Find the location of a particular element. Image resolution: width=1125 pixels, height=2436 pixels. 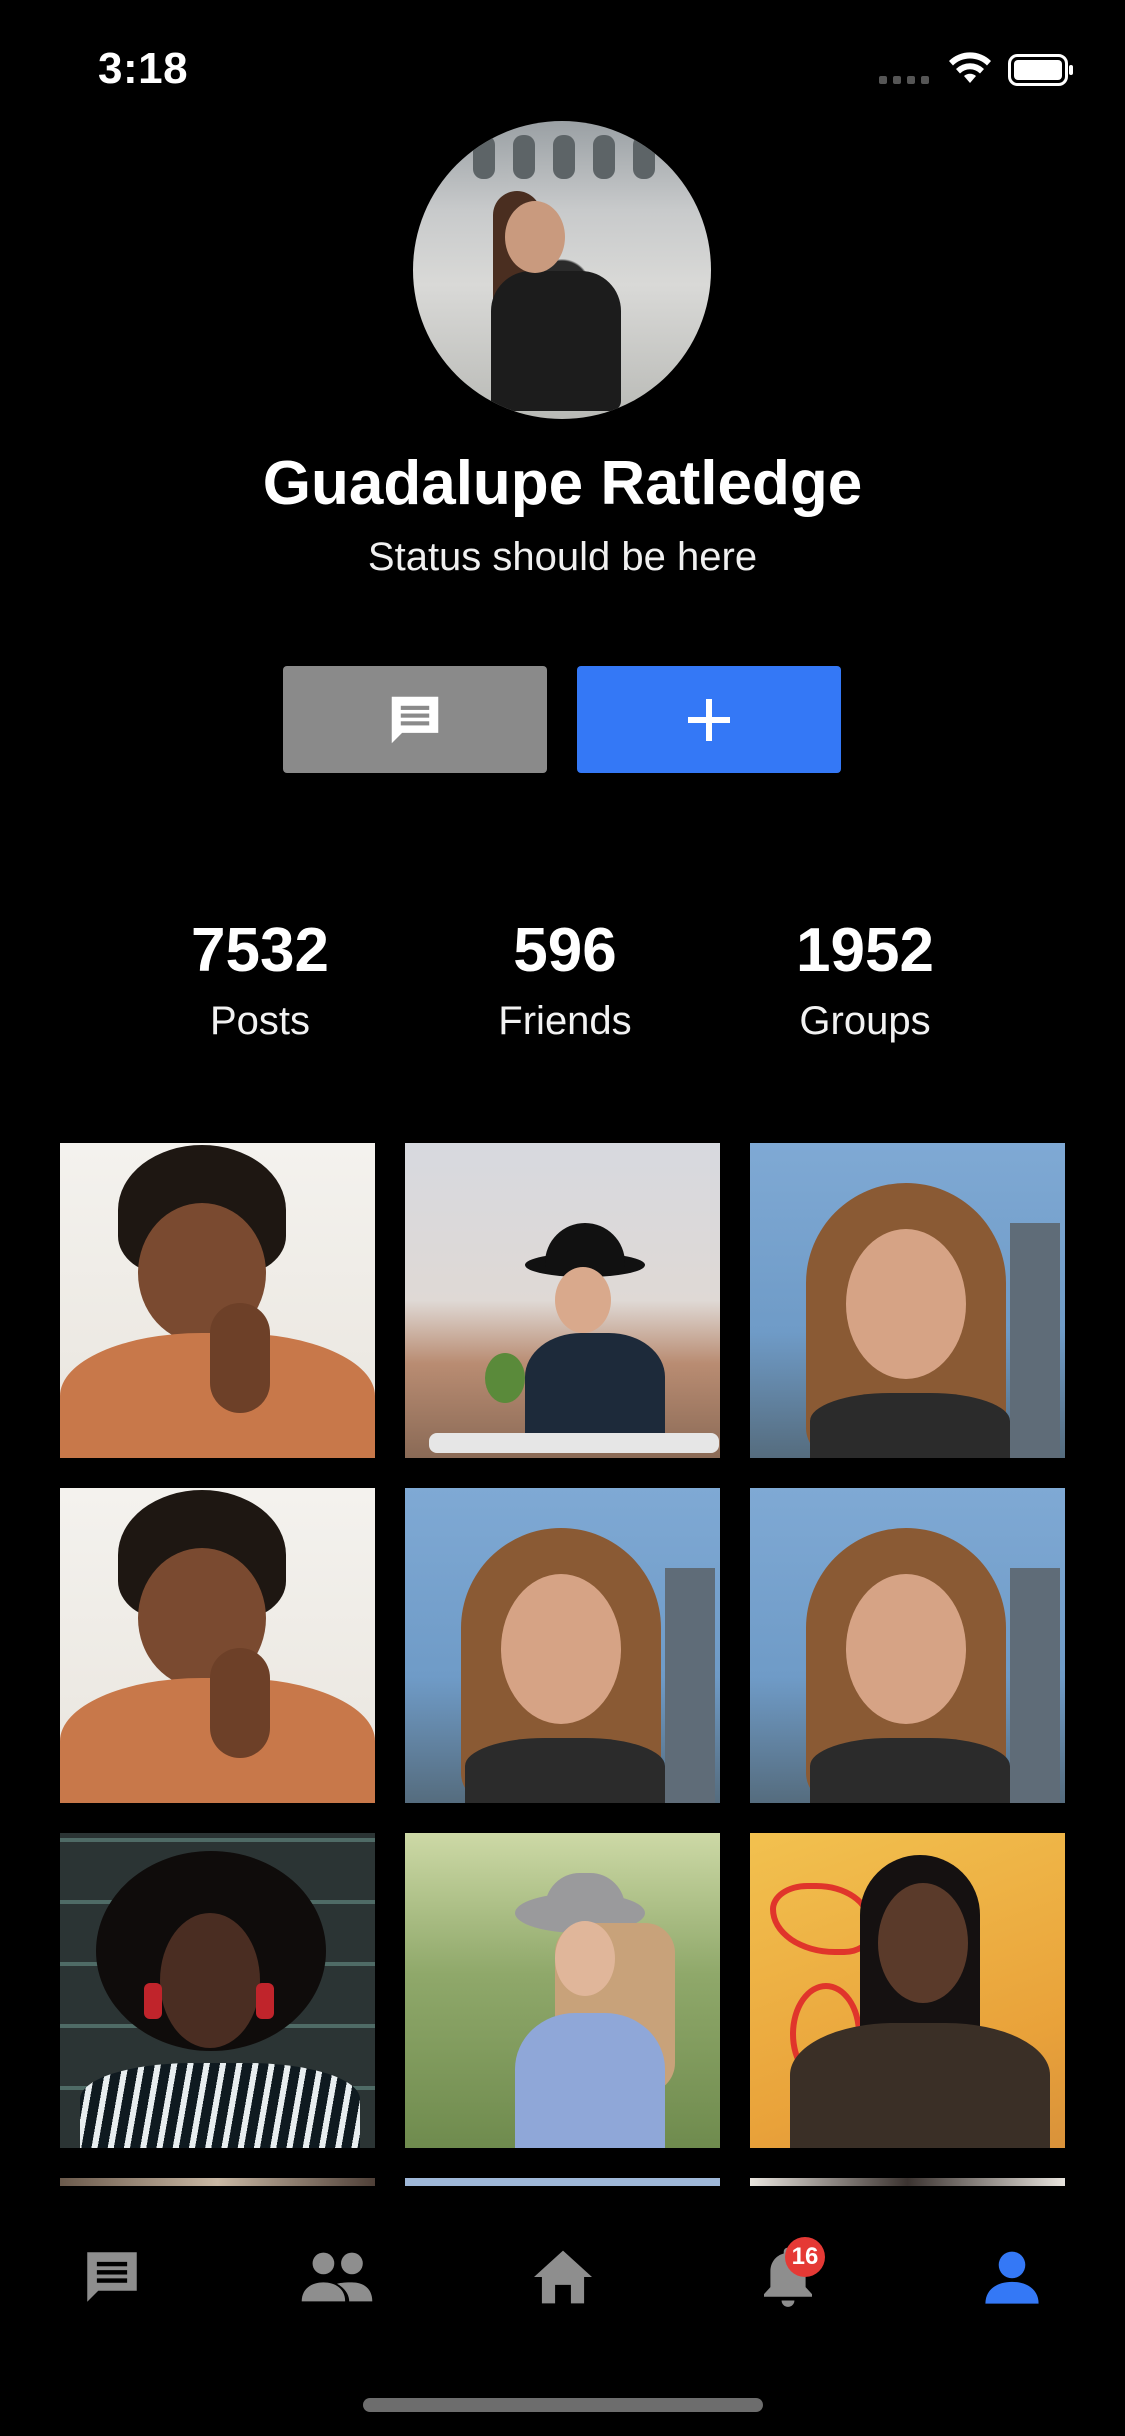

add-friend-button is located at coordinates (709, 719).